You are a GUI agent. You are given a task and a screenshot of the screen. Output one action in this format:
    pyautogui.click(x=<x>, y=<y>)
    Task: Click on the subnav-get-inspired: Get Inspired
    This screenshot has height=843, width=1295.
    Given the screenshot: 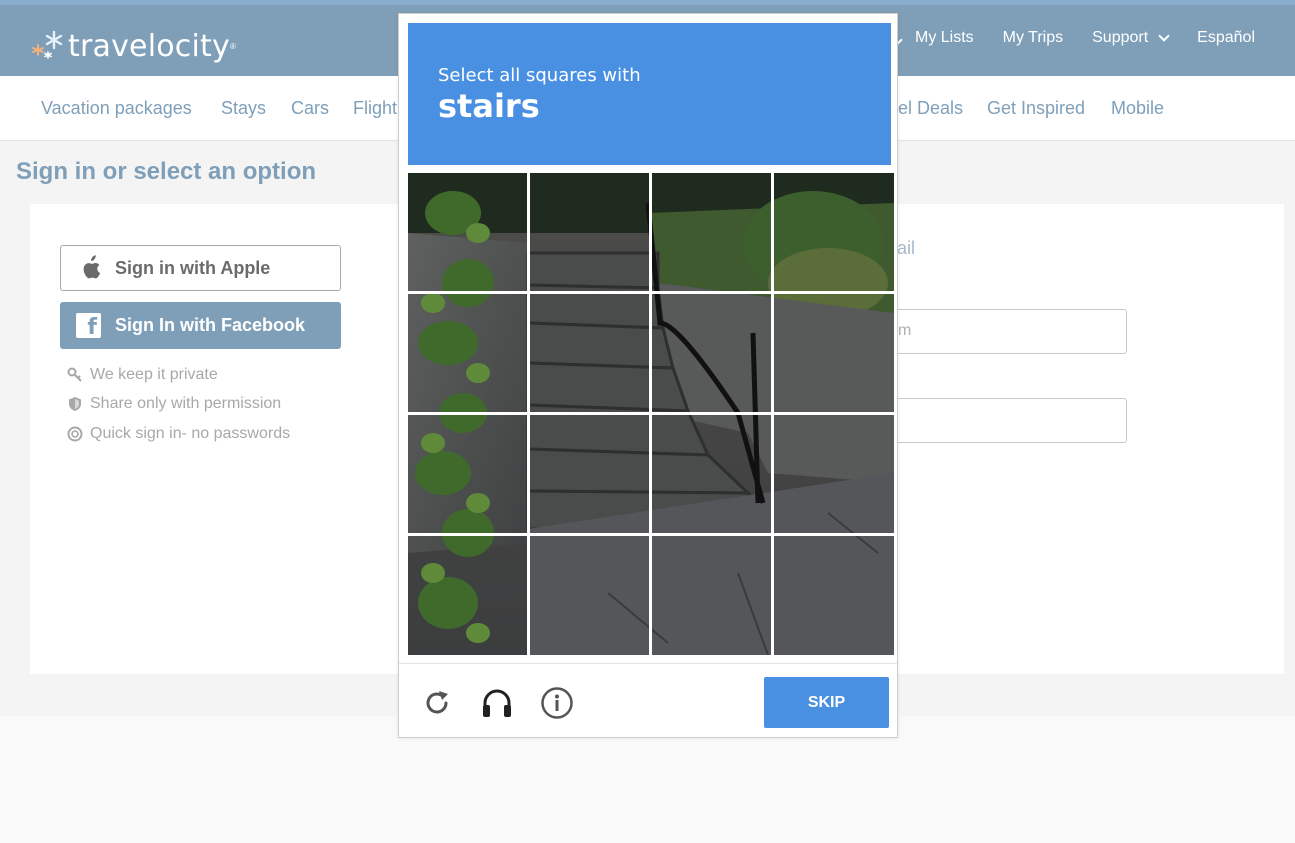 What is the action you would take?
    pyautogui.click(x=1036, y=108)
    